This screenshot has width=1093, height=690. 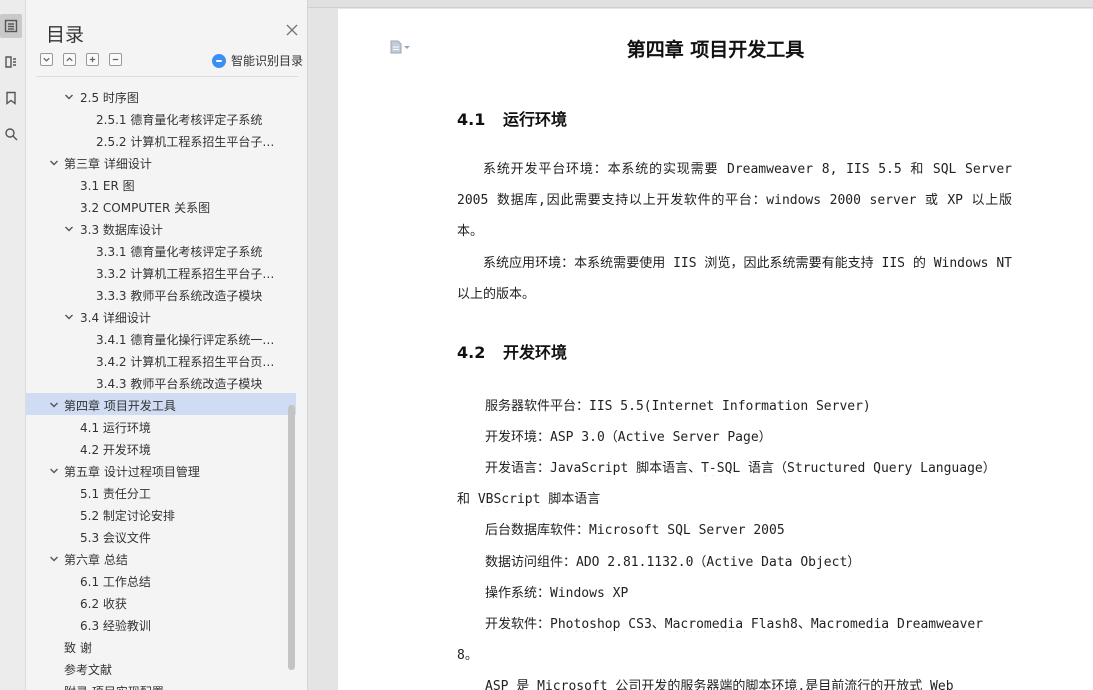 I want to click on bookmark-icon, so click(x=11, y=98).